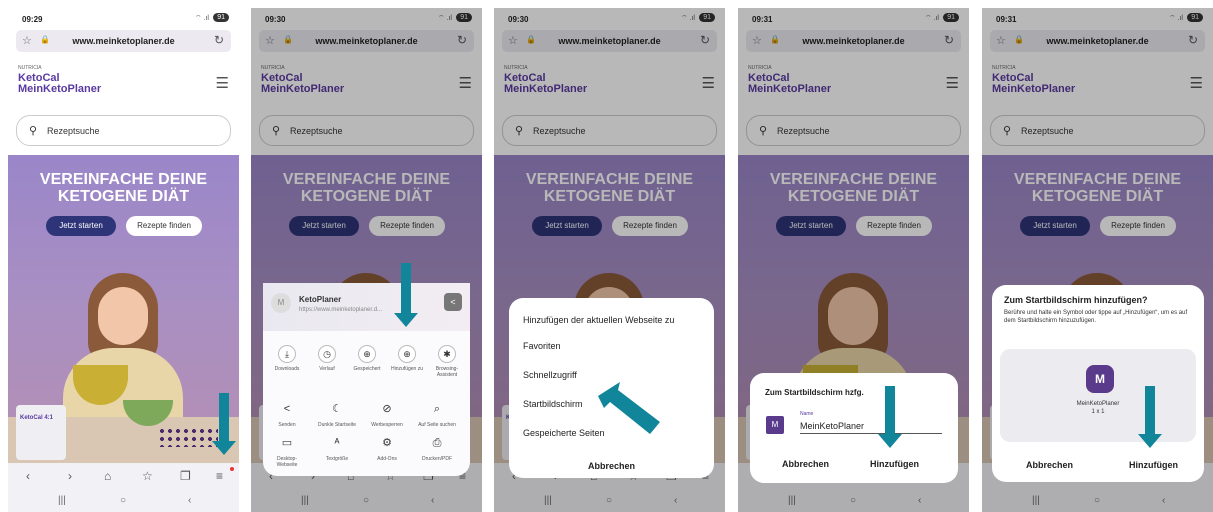 This screenshot has height=512, width=1213. What do you see at coordinates (188, 437) in the screenshot?
I see `berries-image` at bounding box center [188, 437].